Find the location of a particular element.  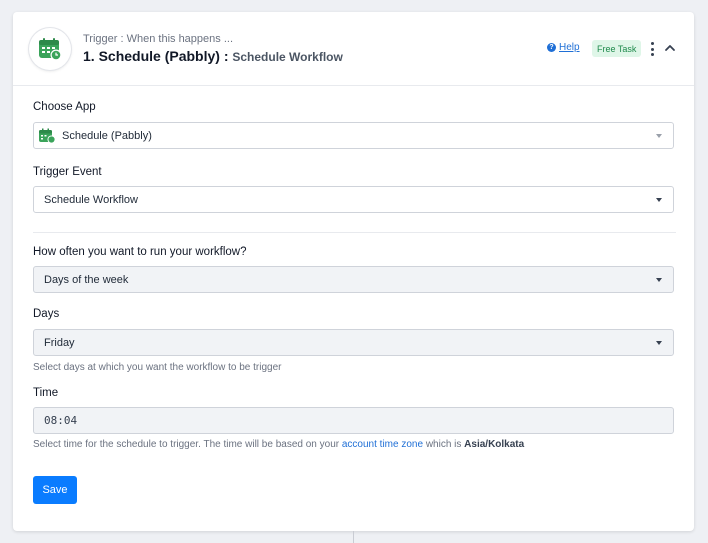

time-label: Time is located at coordinates (46, 393).